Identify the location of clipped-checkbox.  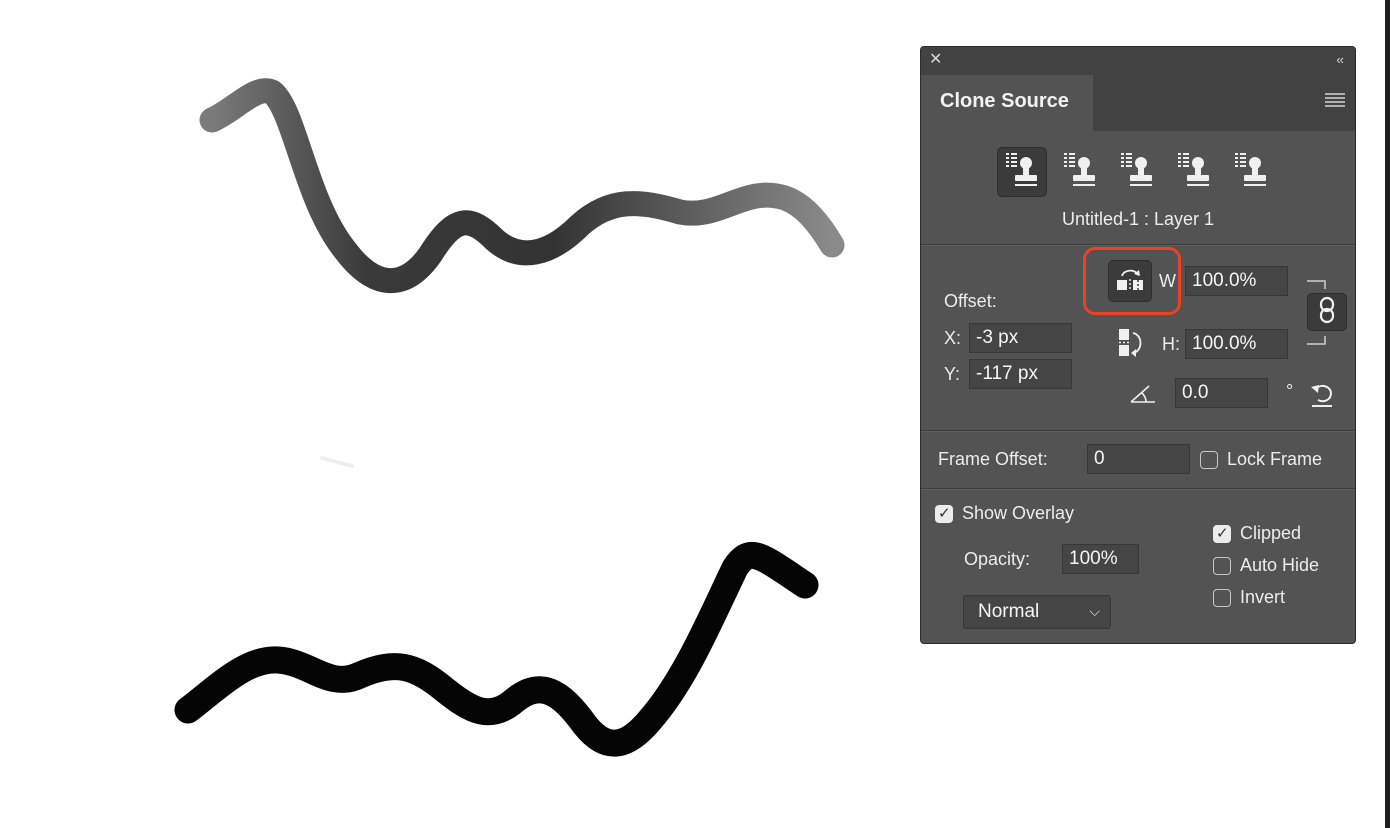
(1222, 533).